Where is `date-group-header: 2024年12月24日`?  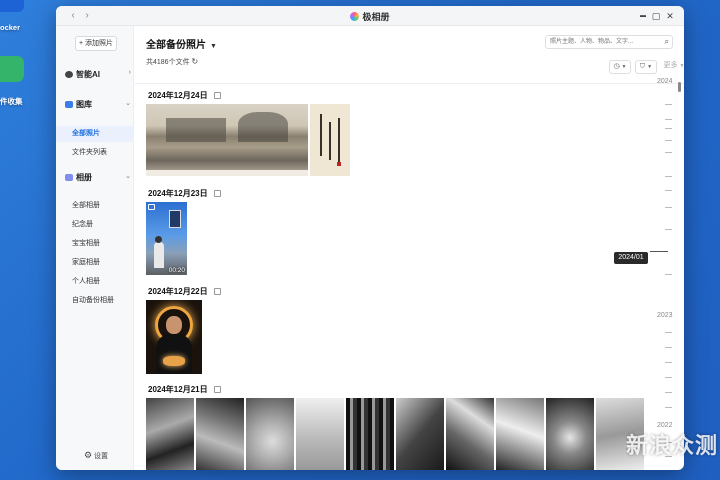
date-group-header: 2024年12月24日 is located at coordinates (184, 95).